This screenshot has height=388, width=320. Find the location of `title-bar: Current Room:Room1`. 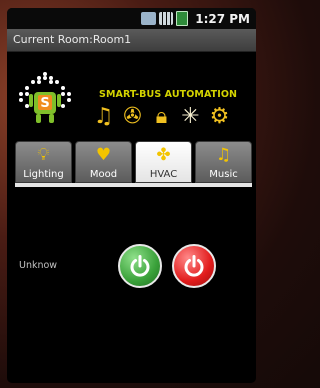

title-bar: Current Room:Room1 is located at coordinates (131, 40).